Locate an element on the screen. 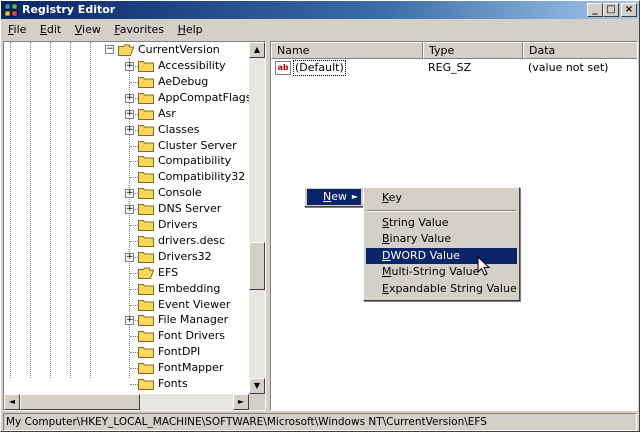  context-menu: New ► is located at coordinates (334, 197).